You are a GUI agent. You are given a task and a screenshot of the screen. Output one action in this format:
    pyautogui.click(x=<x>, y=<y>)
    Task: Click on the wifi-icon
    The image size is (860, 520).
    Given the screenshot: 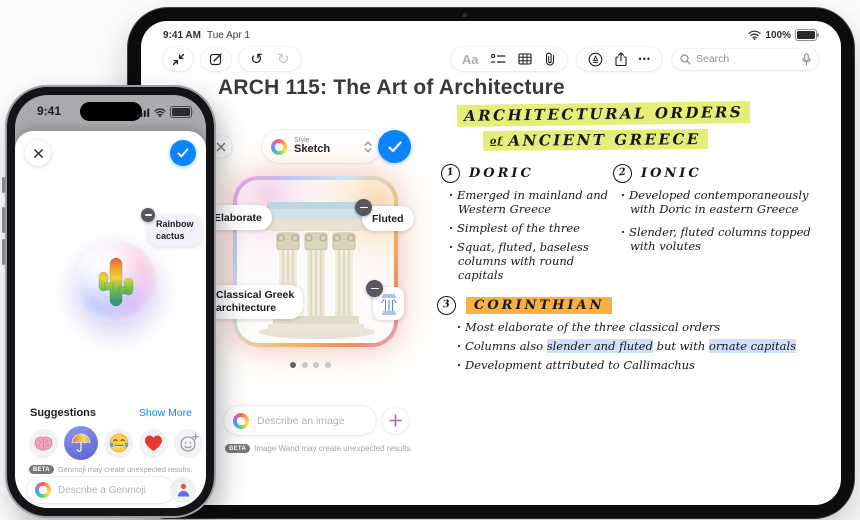 What is the action you would take?
    pyautogui.click(x=160, y=112)
    